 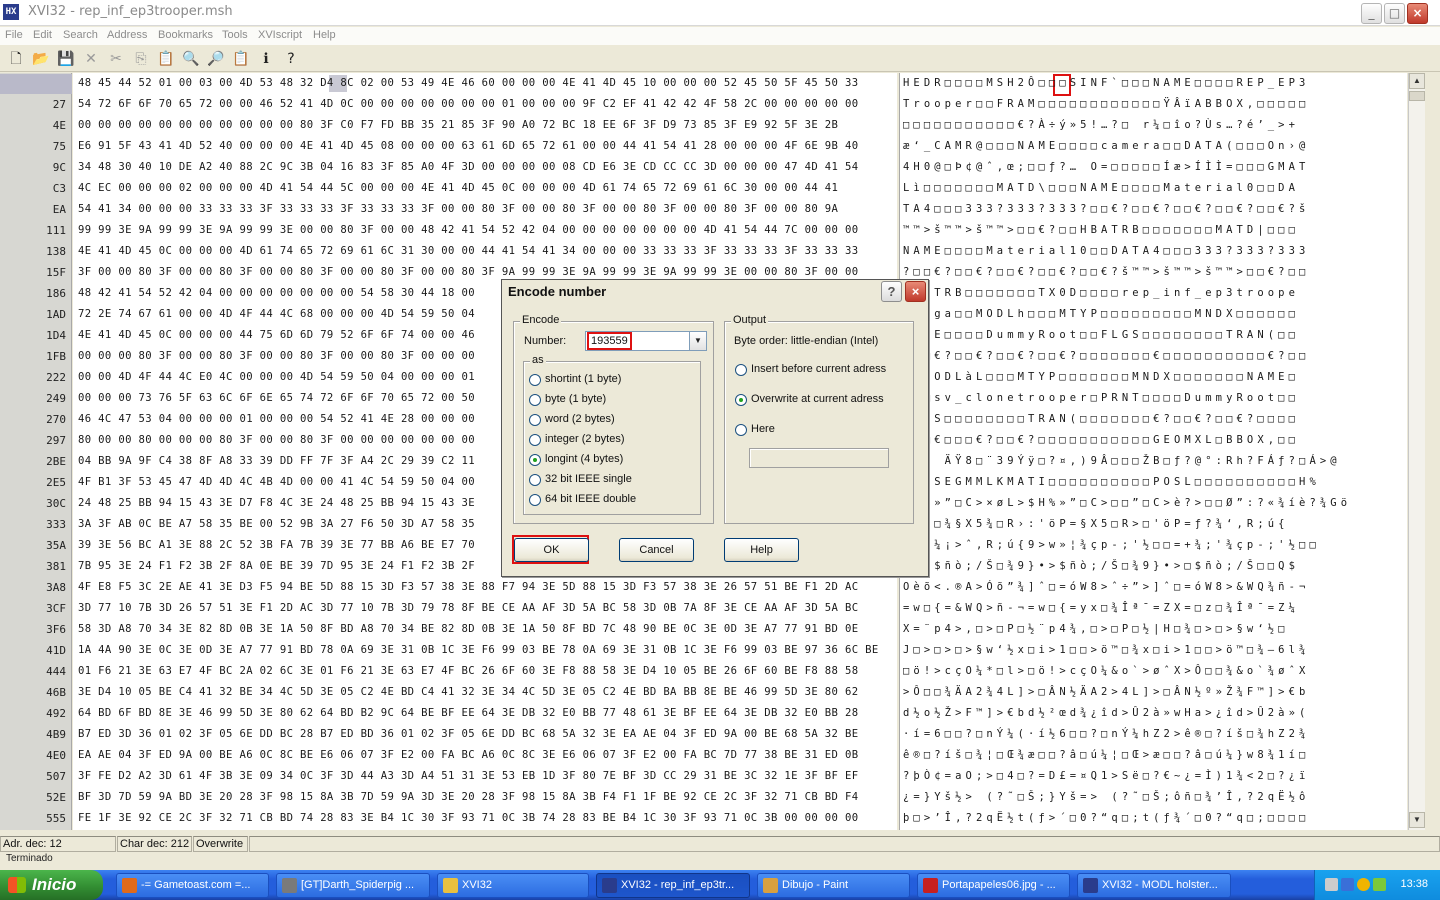 What do you see at coordinates (1106, 83) in the screenshot?
I see `ascii-row: HEDR□□□□MSH2Ô□□□SINF`□□□NAME□□□□REP_EP3` at bounding box center [1106, 83].